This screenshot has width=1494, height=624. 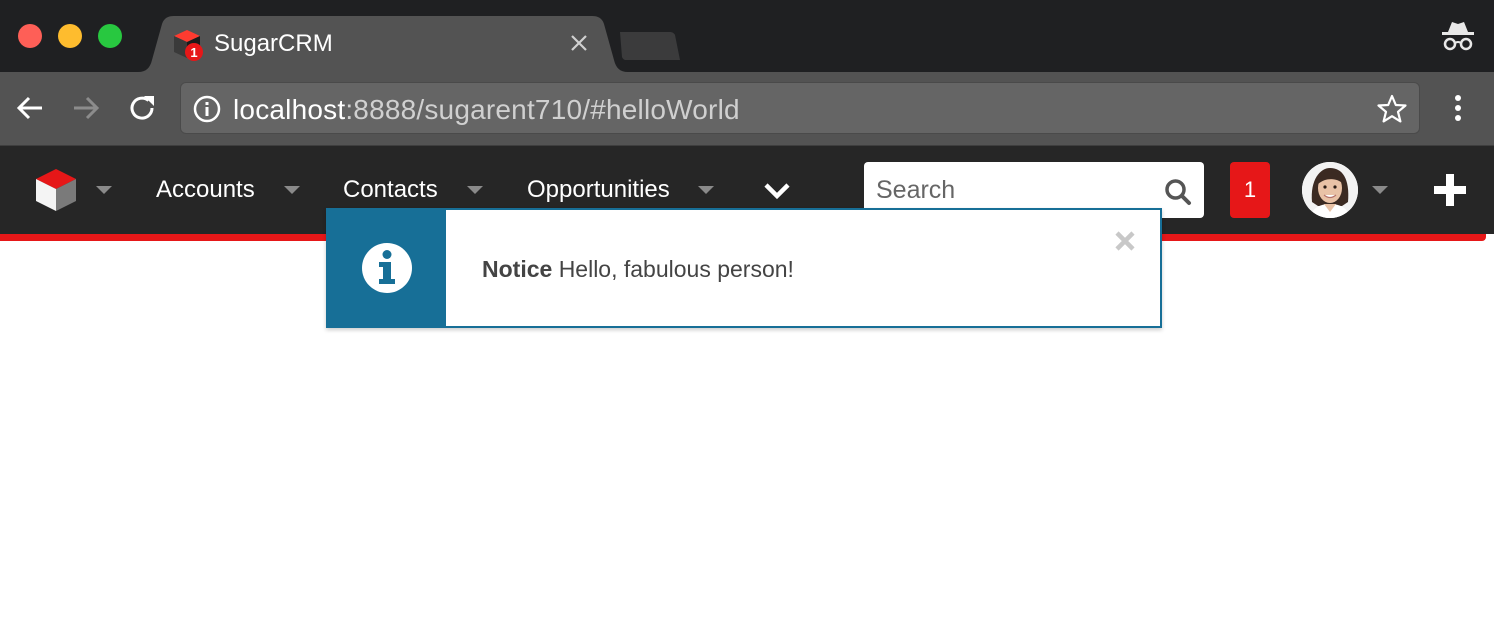 I want to click on contacts-menu-caret-icon, so click(x=475, y=190).